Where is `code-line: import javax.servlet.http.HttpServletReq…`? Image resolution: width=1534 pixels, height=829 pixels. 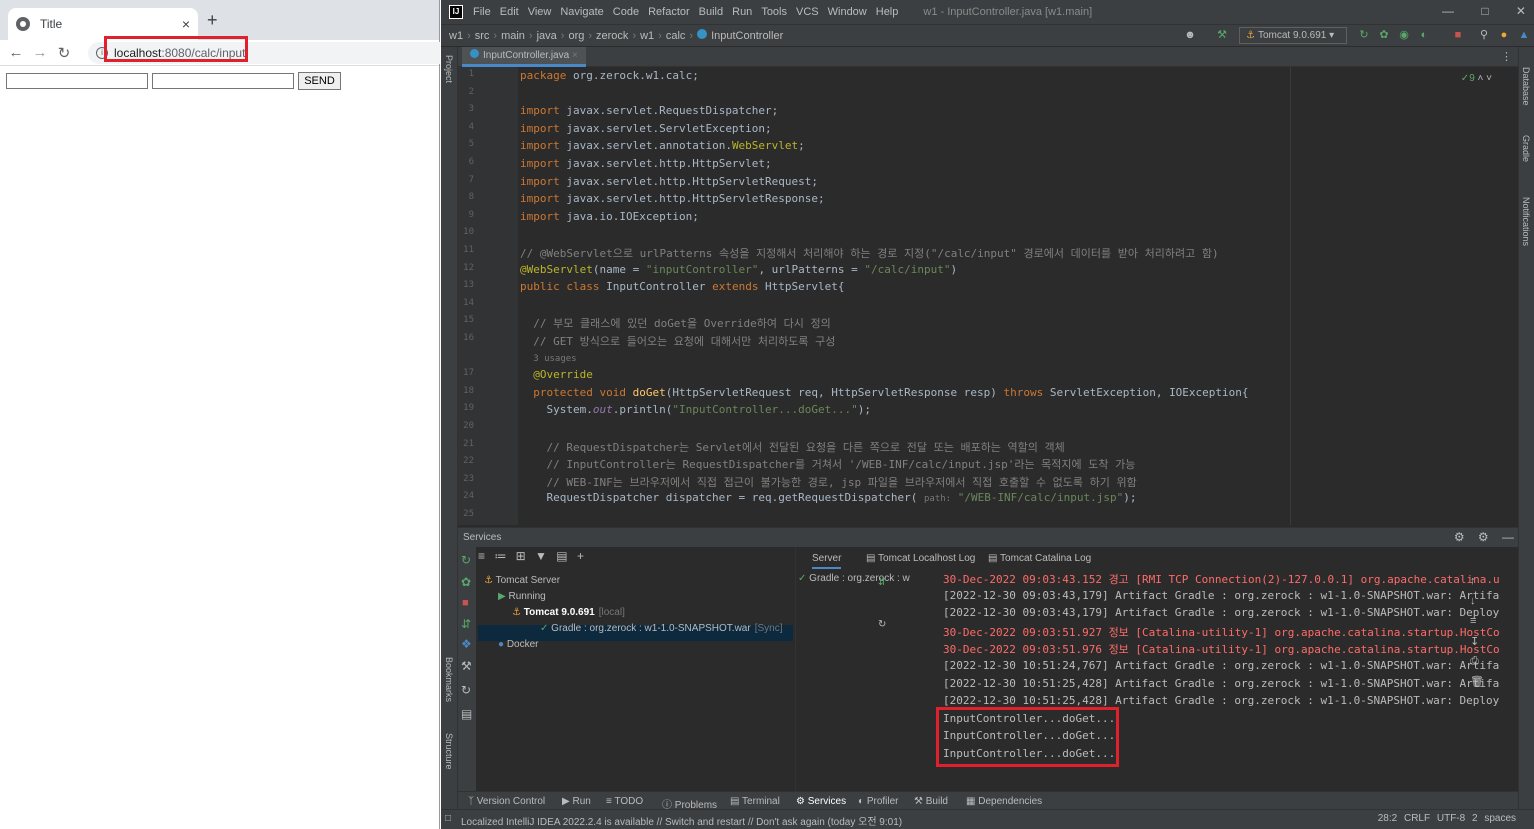
code-line: import javax.servlet.http.HttpServletReq… is located at coordinates (669, 181).